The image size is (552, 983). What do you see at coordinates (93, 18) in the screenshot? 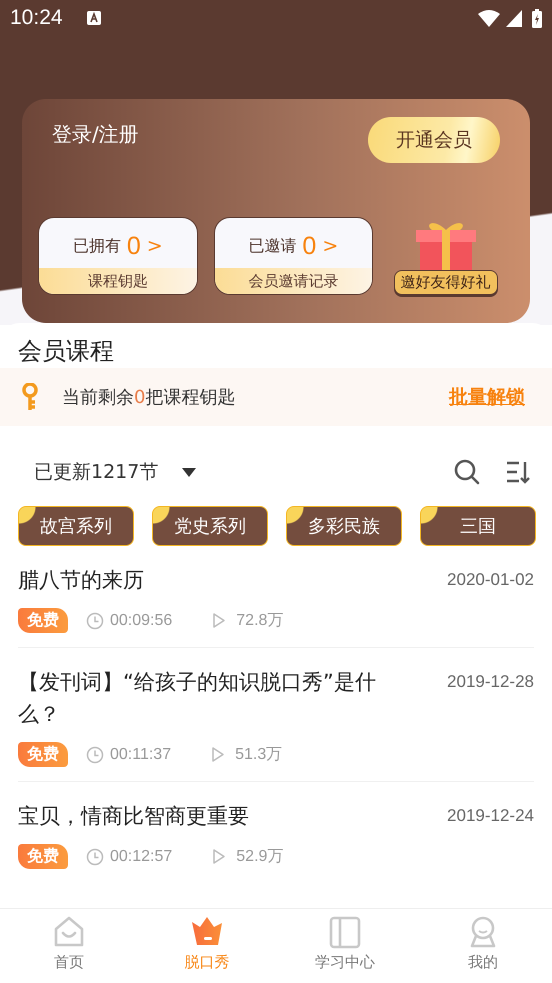
I see `keyboard-icon` at bounding box center [93, 18].